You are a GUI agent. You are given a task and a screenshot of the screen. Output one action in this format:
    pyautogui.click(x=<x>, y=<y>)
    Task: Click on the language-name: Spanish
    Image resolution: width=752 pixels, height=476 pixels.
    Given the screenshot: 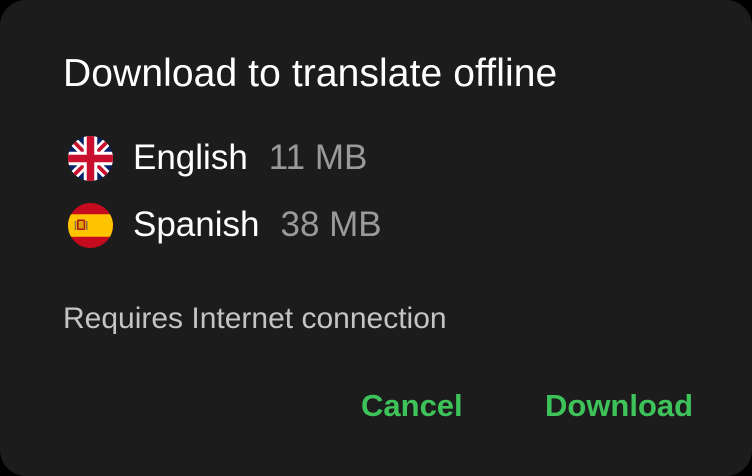 What is the action you would take?
    pyautogui.click(x=196, y=224)
    